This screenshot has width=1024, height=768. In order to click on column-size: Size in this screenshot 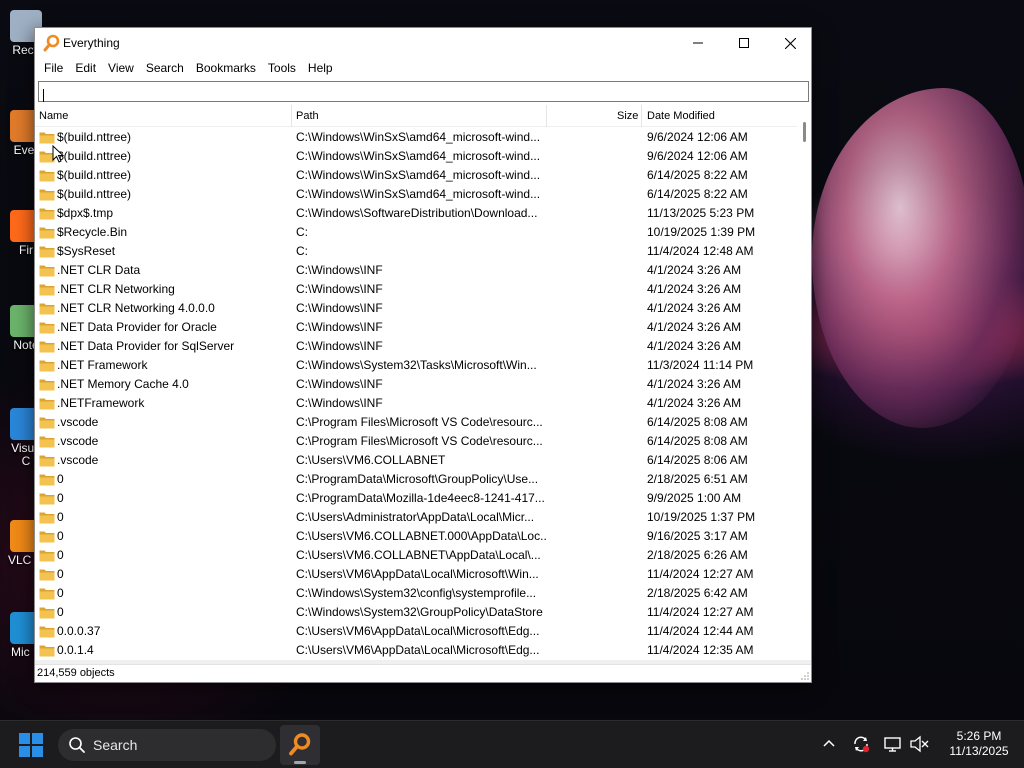, I will do `click(627, 116)`.